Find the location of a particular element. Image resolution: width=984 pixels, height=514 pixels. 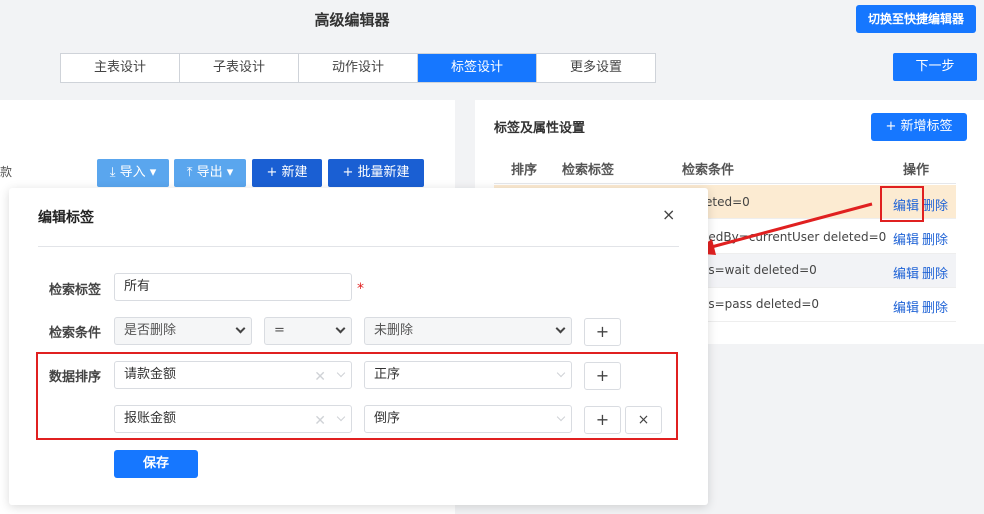

search-tag-label: 检索标签 is located at coordinates (75, 290).